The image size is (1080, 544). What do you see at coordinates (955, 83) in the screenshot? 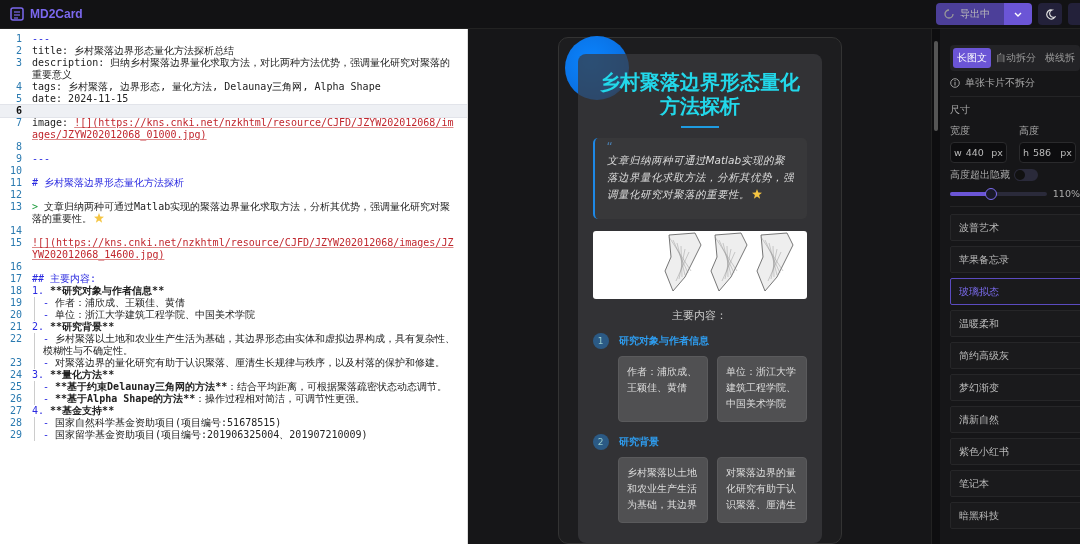
I see `info-icon` at bounding box center [955, 83].